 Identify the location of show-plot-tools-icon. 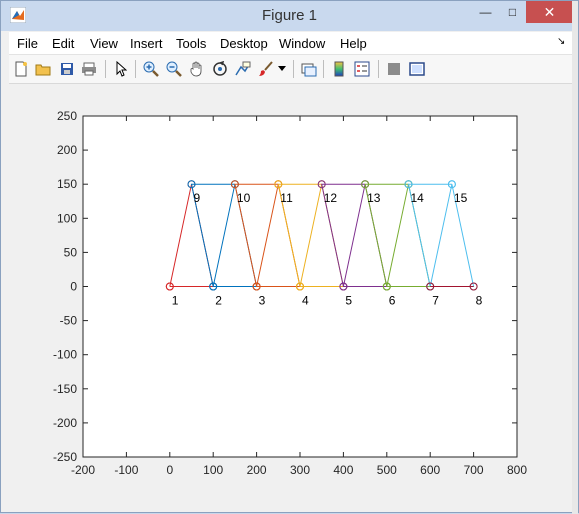
(417, 69).